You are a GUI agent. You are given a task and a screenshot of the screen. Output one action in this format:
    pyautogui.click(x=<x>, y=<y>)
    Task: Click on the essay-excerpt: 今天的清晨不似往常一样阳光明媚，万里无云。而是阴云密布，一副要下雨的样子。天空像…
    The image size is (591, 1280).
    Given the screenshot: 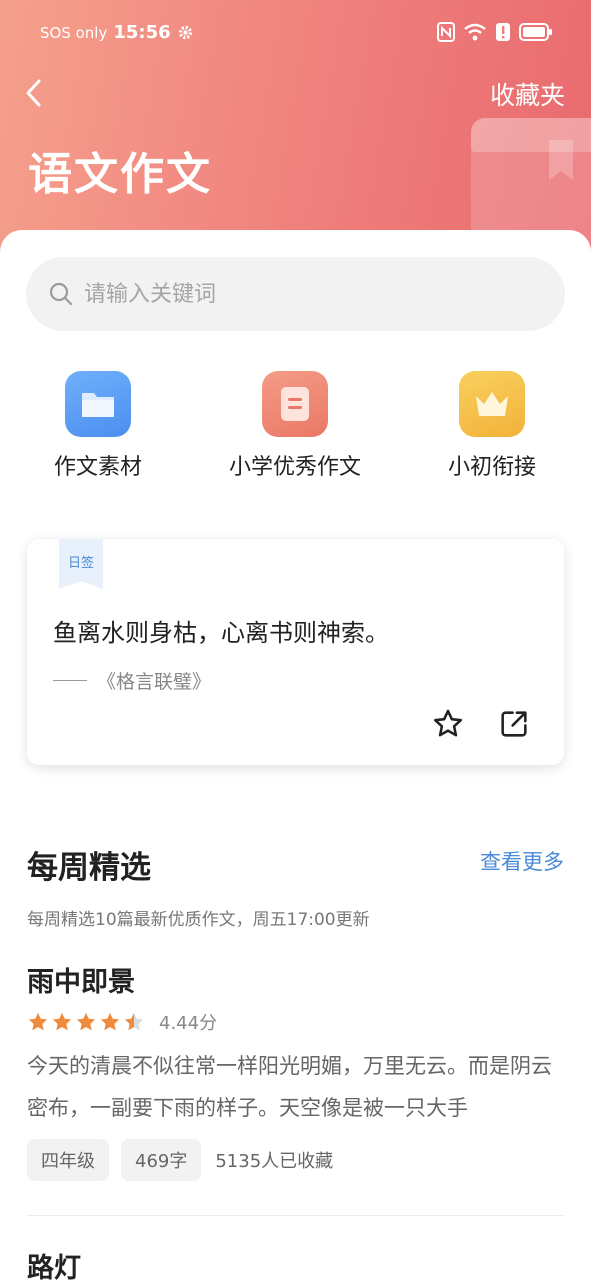 What is the action you would take?
    pyautogui.click(x=289, y=1087)
    